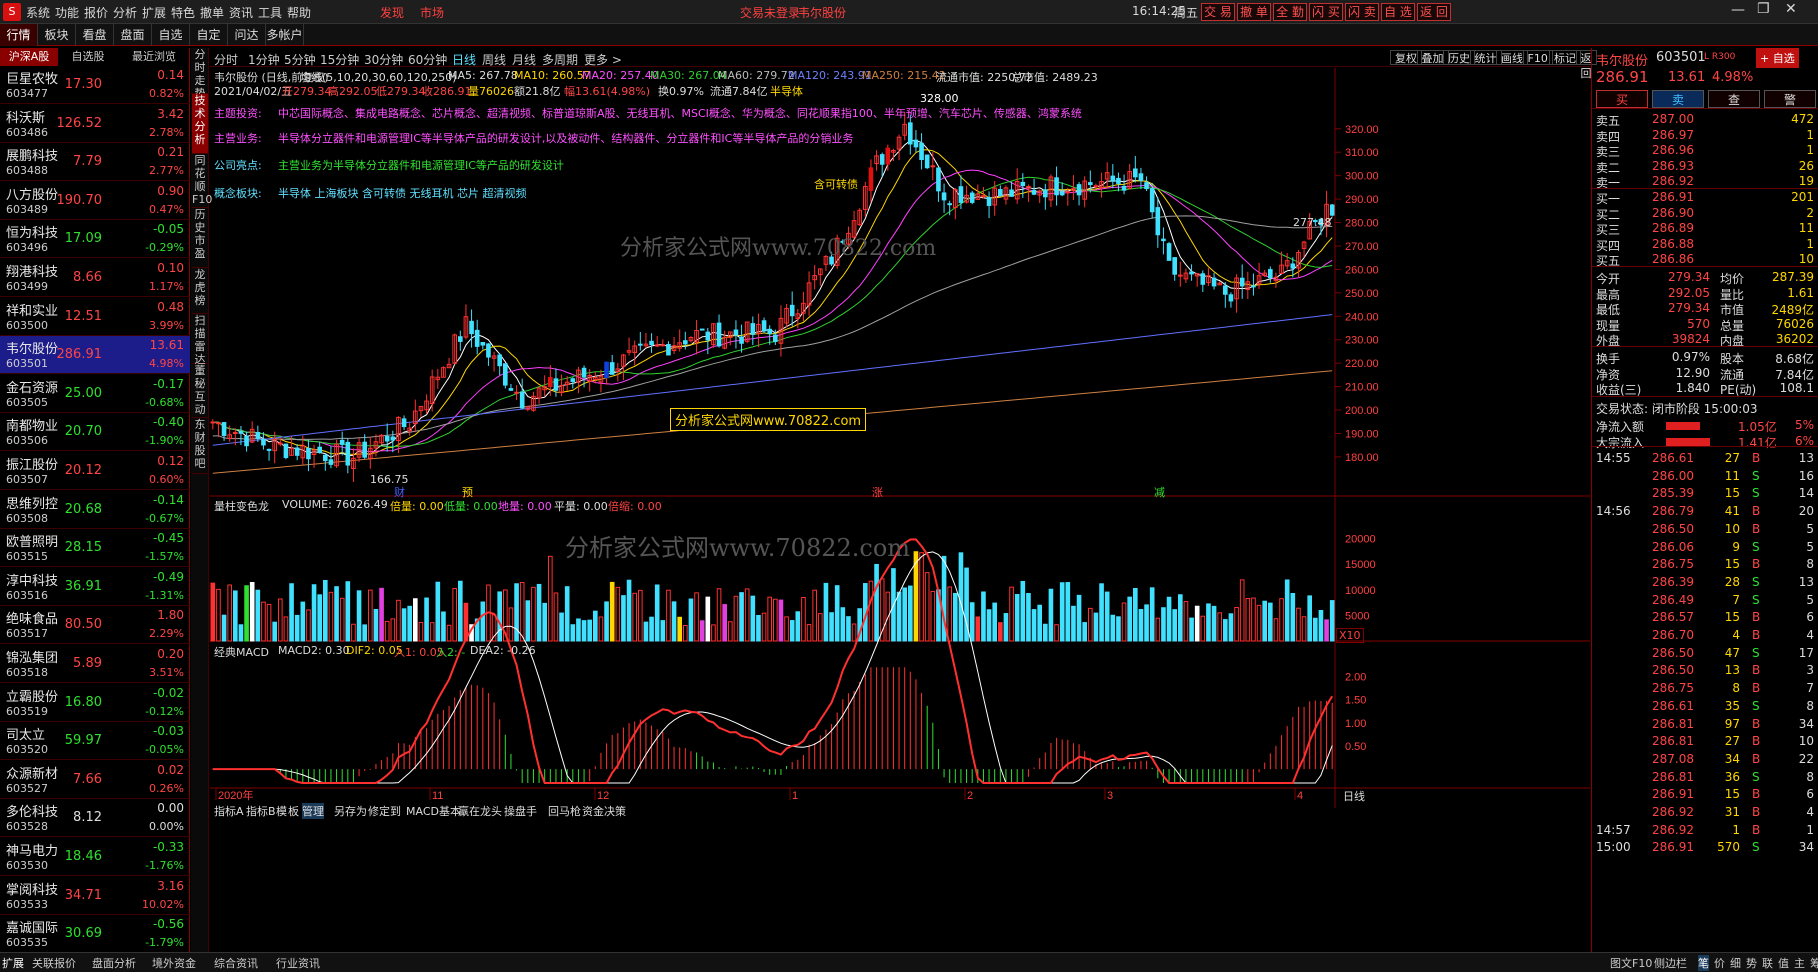 This screenshot has height=972, width=1818. What do you see at coordinates (298, 963) in the screenshot?
I see `status-tab: 行业资讯` at bounding box center [298, 963].